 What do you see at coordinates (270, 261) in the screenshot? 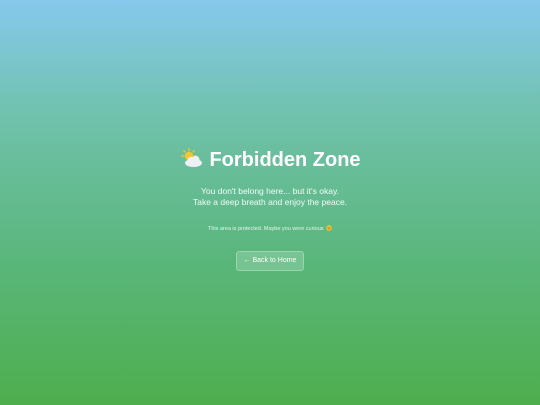
I see `back-to-home-button: ← Back to Home` at bounding box center [270, 261].